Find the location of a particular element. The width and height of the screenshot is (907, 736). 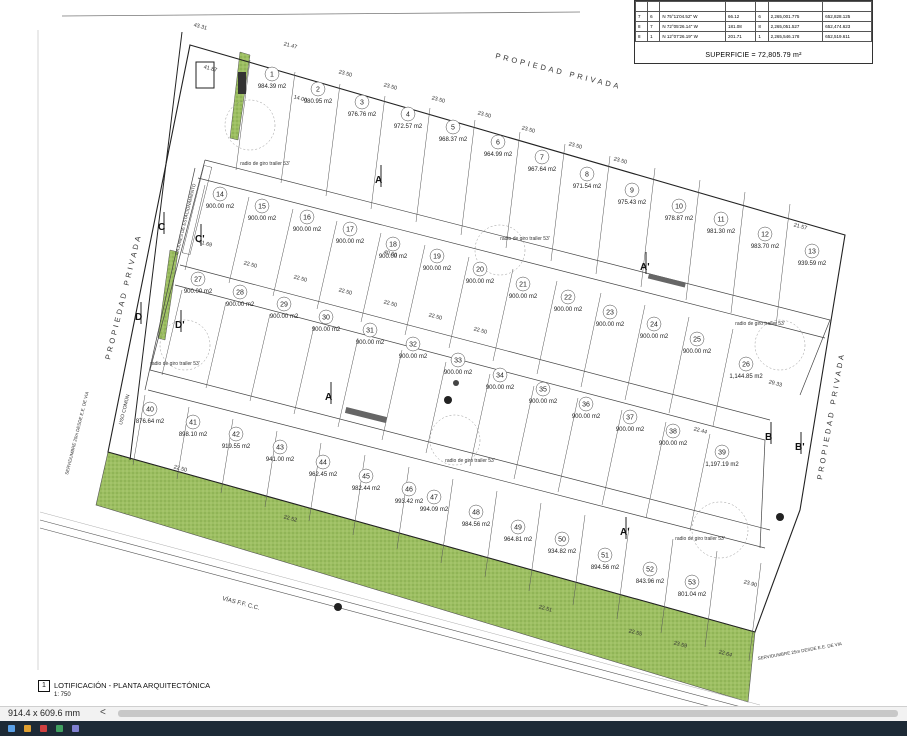

lot-number: 47 is located at coordinates (434, 498).